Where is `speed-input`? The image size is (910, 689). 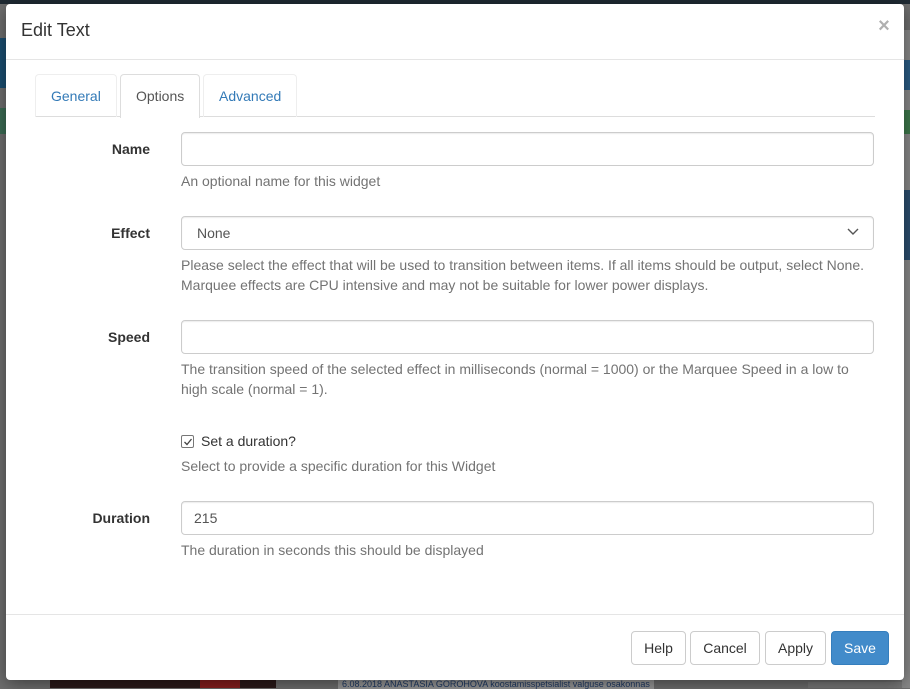
speed-input is located at coordinates (527, 337).